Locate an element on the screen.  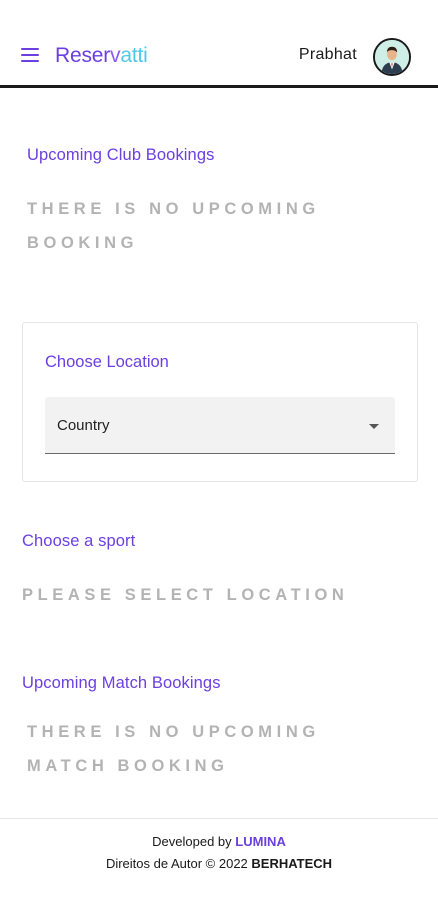
user-name: Prabhat is located at coordinates (327, 54).